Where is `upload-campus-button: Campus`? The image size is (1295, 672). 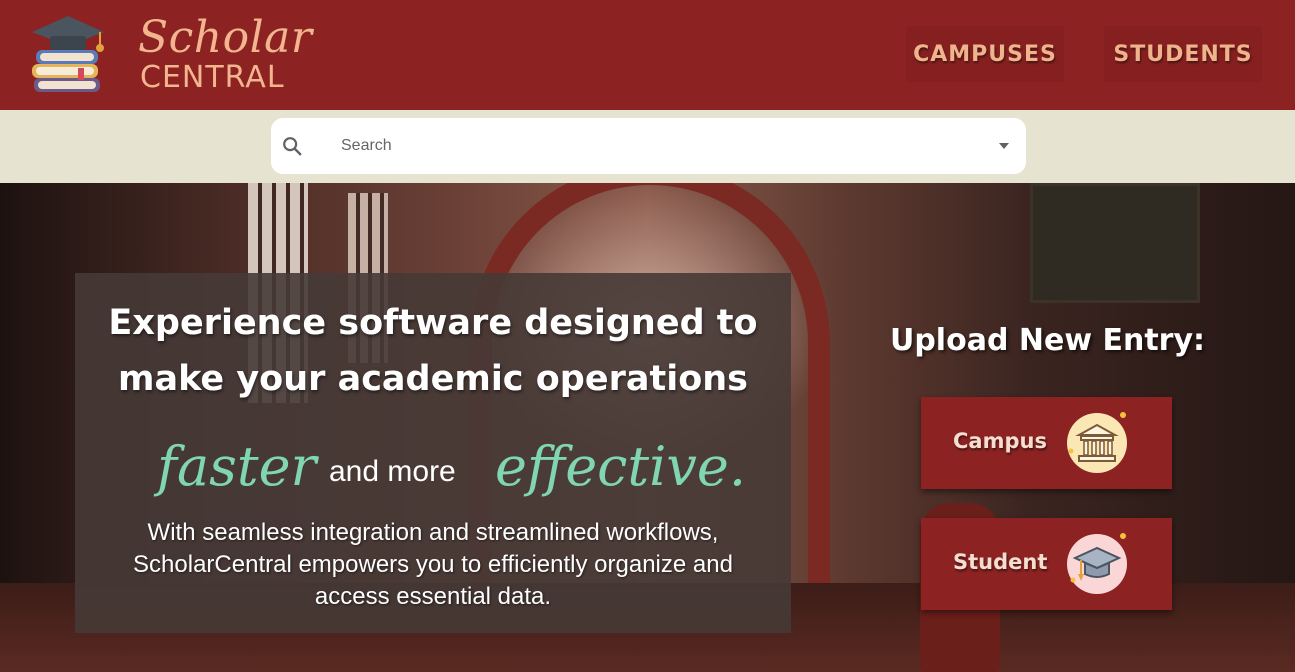
upload-campus-button: Campus is located at coordinates (1046, 443).